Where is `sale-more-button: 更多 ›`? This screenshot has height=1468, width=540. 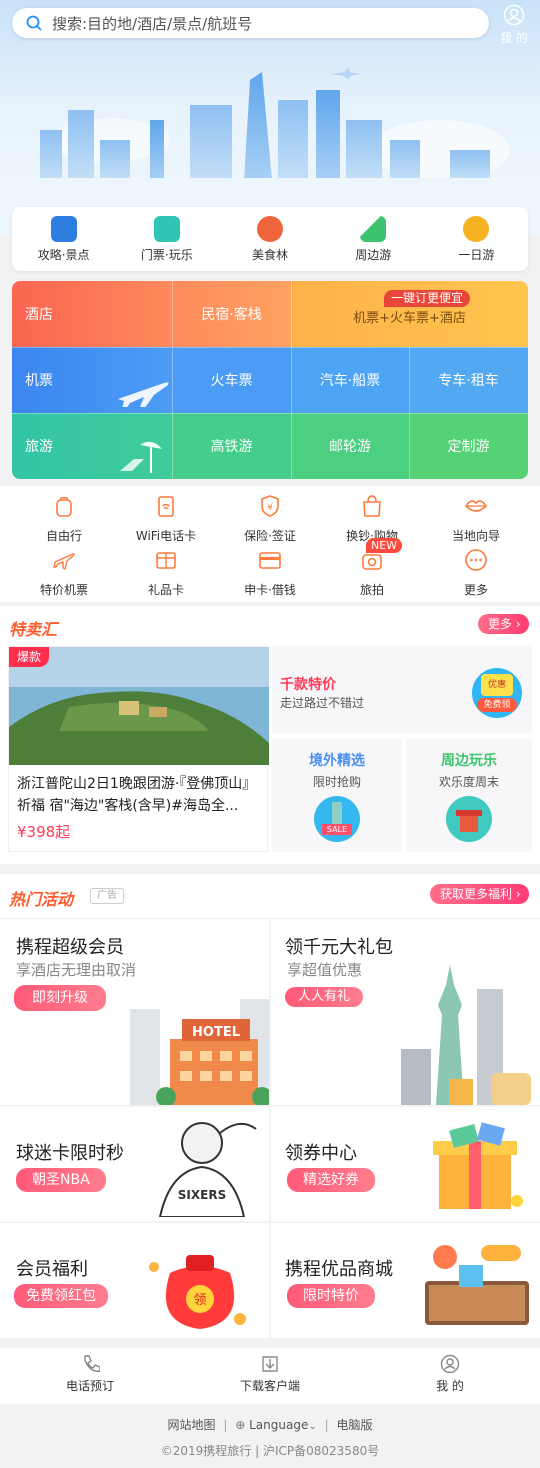
sale-more-button: 更多 › is located at coordinates (503, 624).